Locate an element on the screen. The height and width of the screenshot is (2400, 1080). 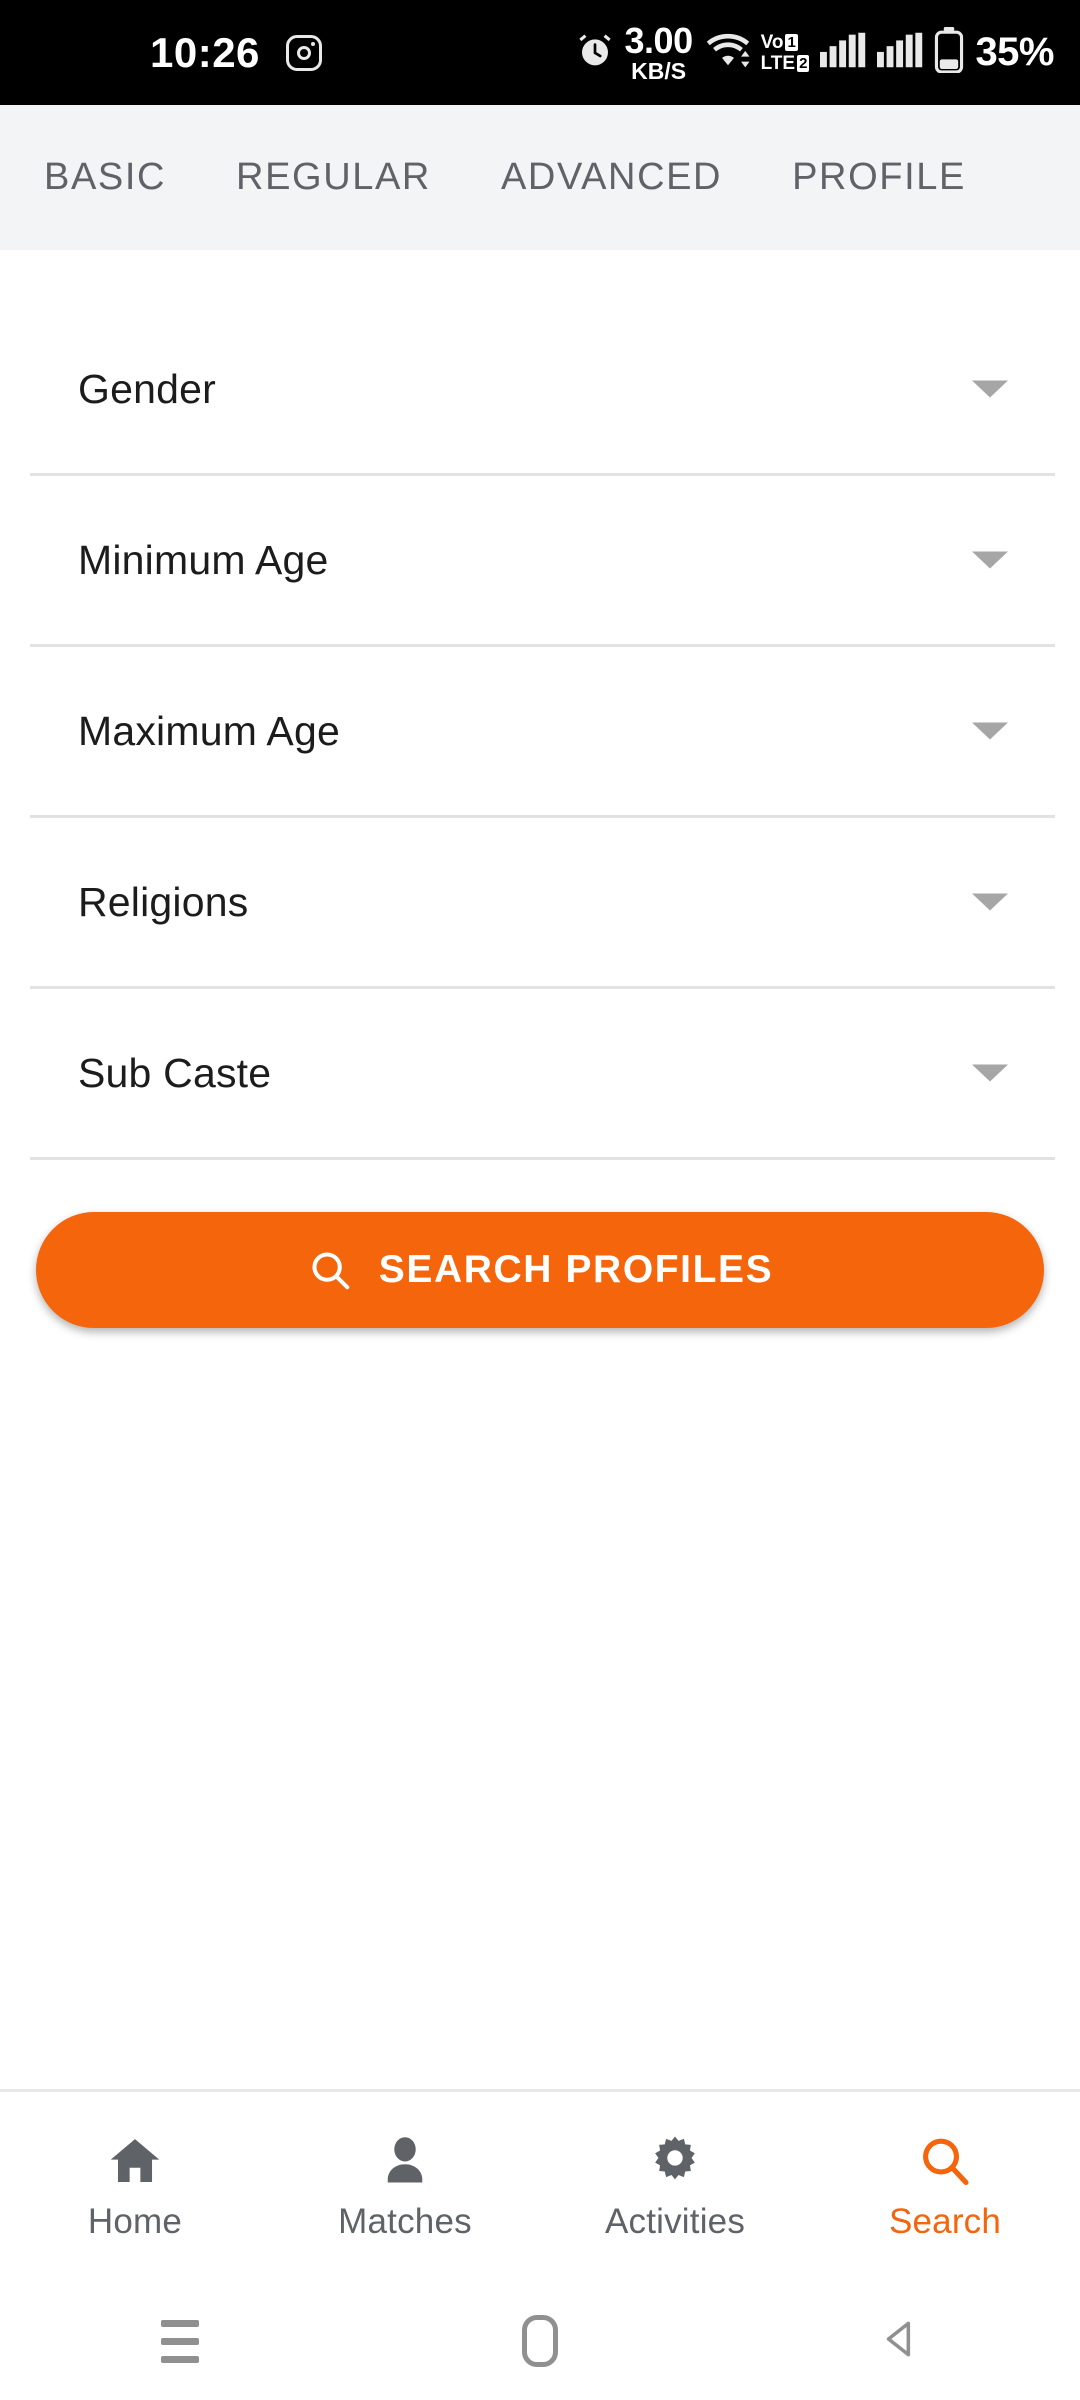
nav-item-search: Search is located at coordinates (945, 2187).